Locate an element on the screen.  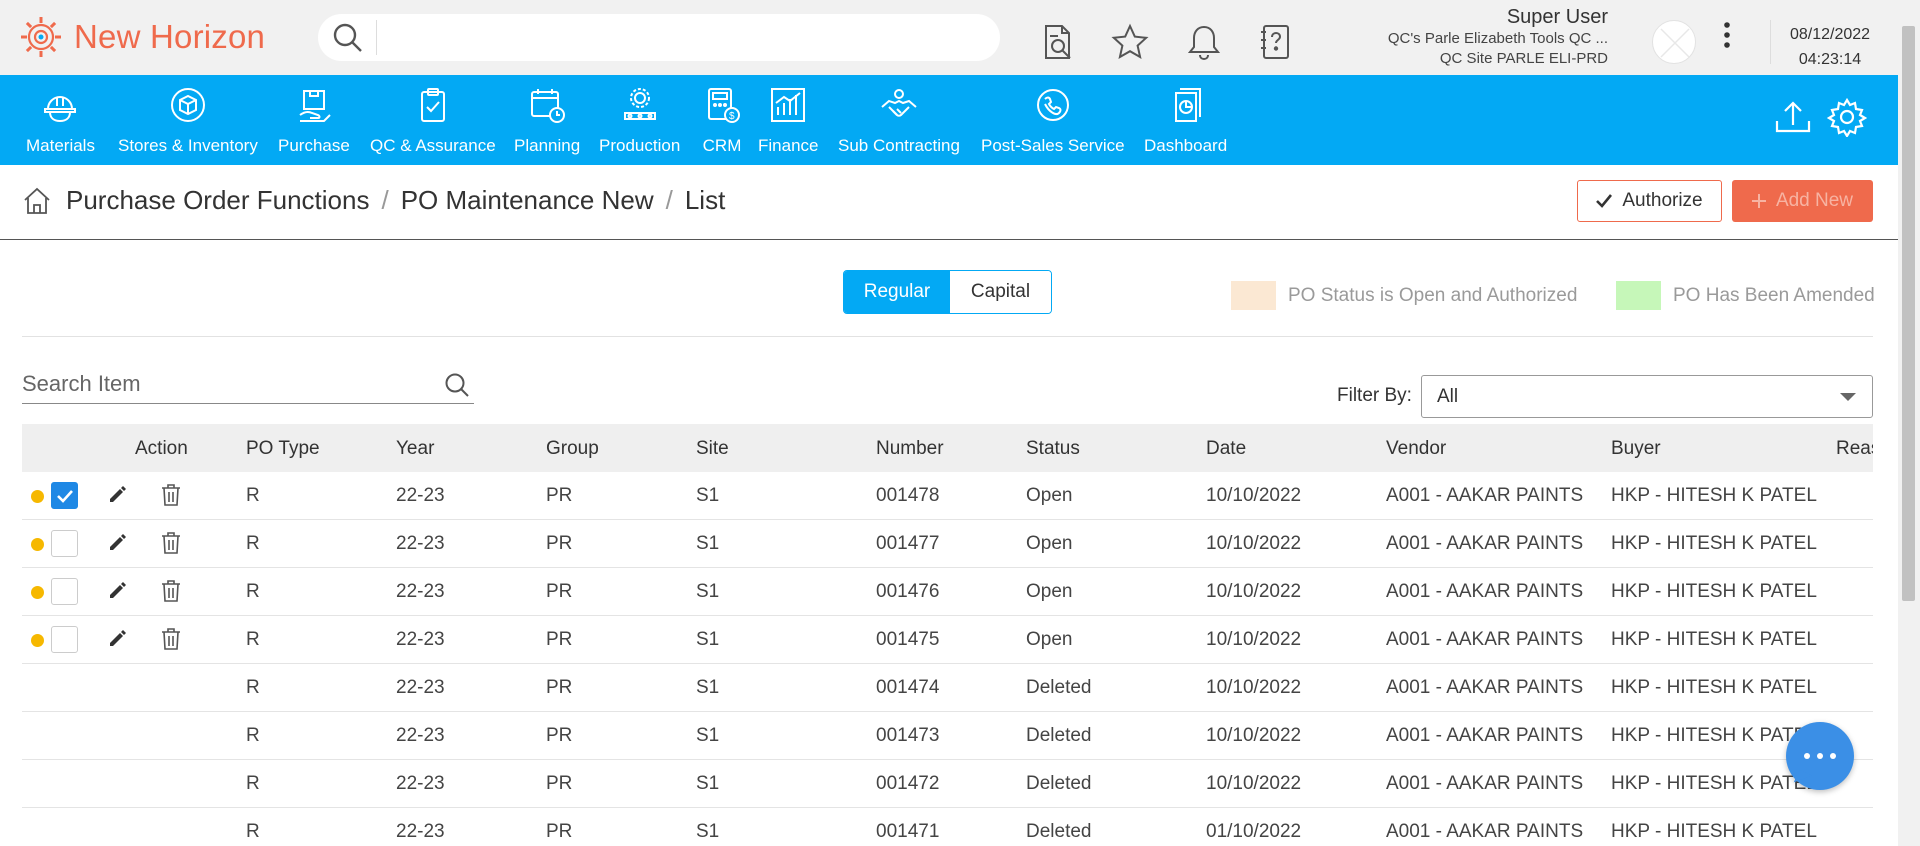
nav-production: Production is located at coordinates (639, 120).